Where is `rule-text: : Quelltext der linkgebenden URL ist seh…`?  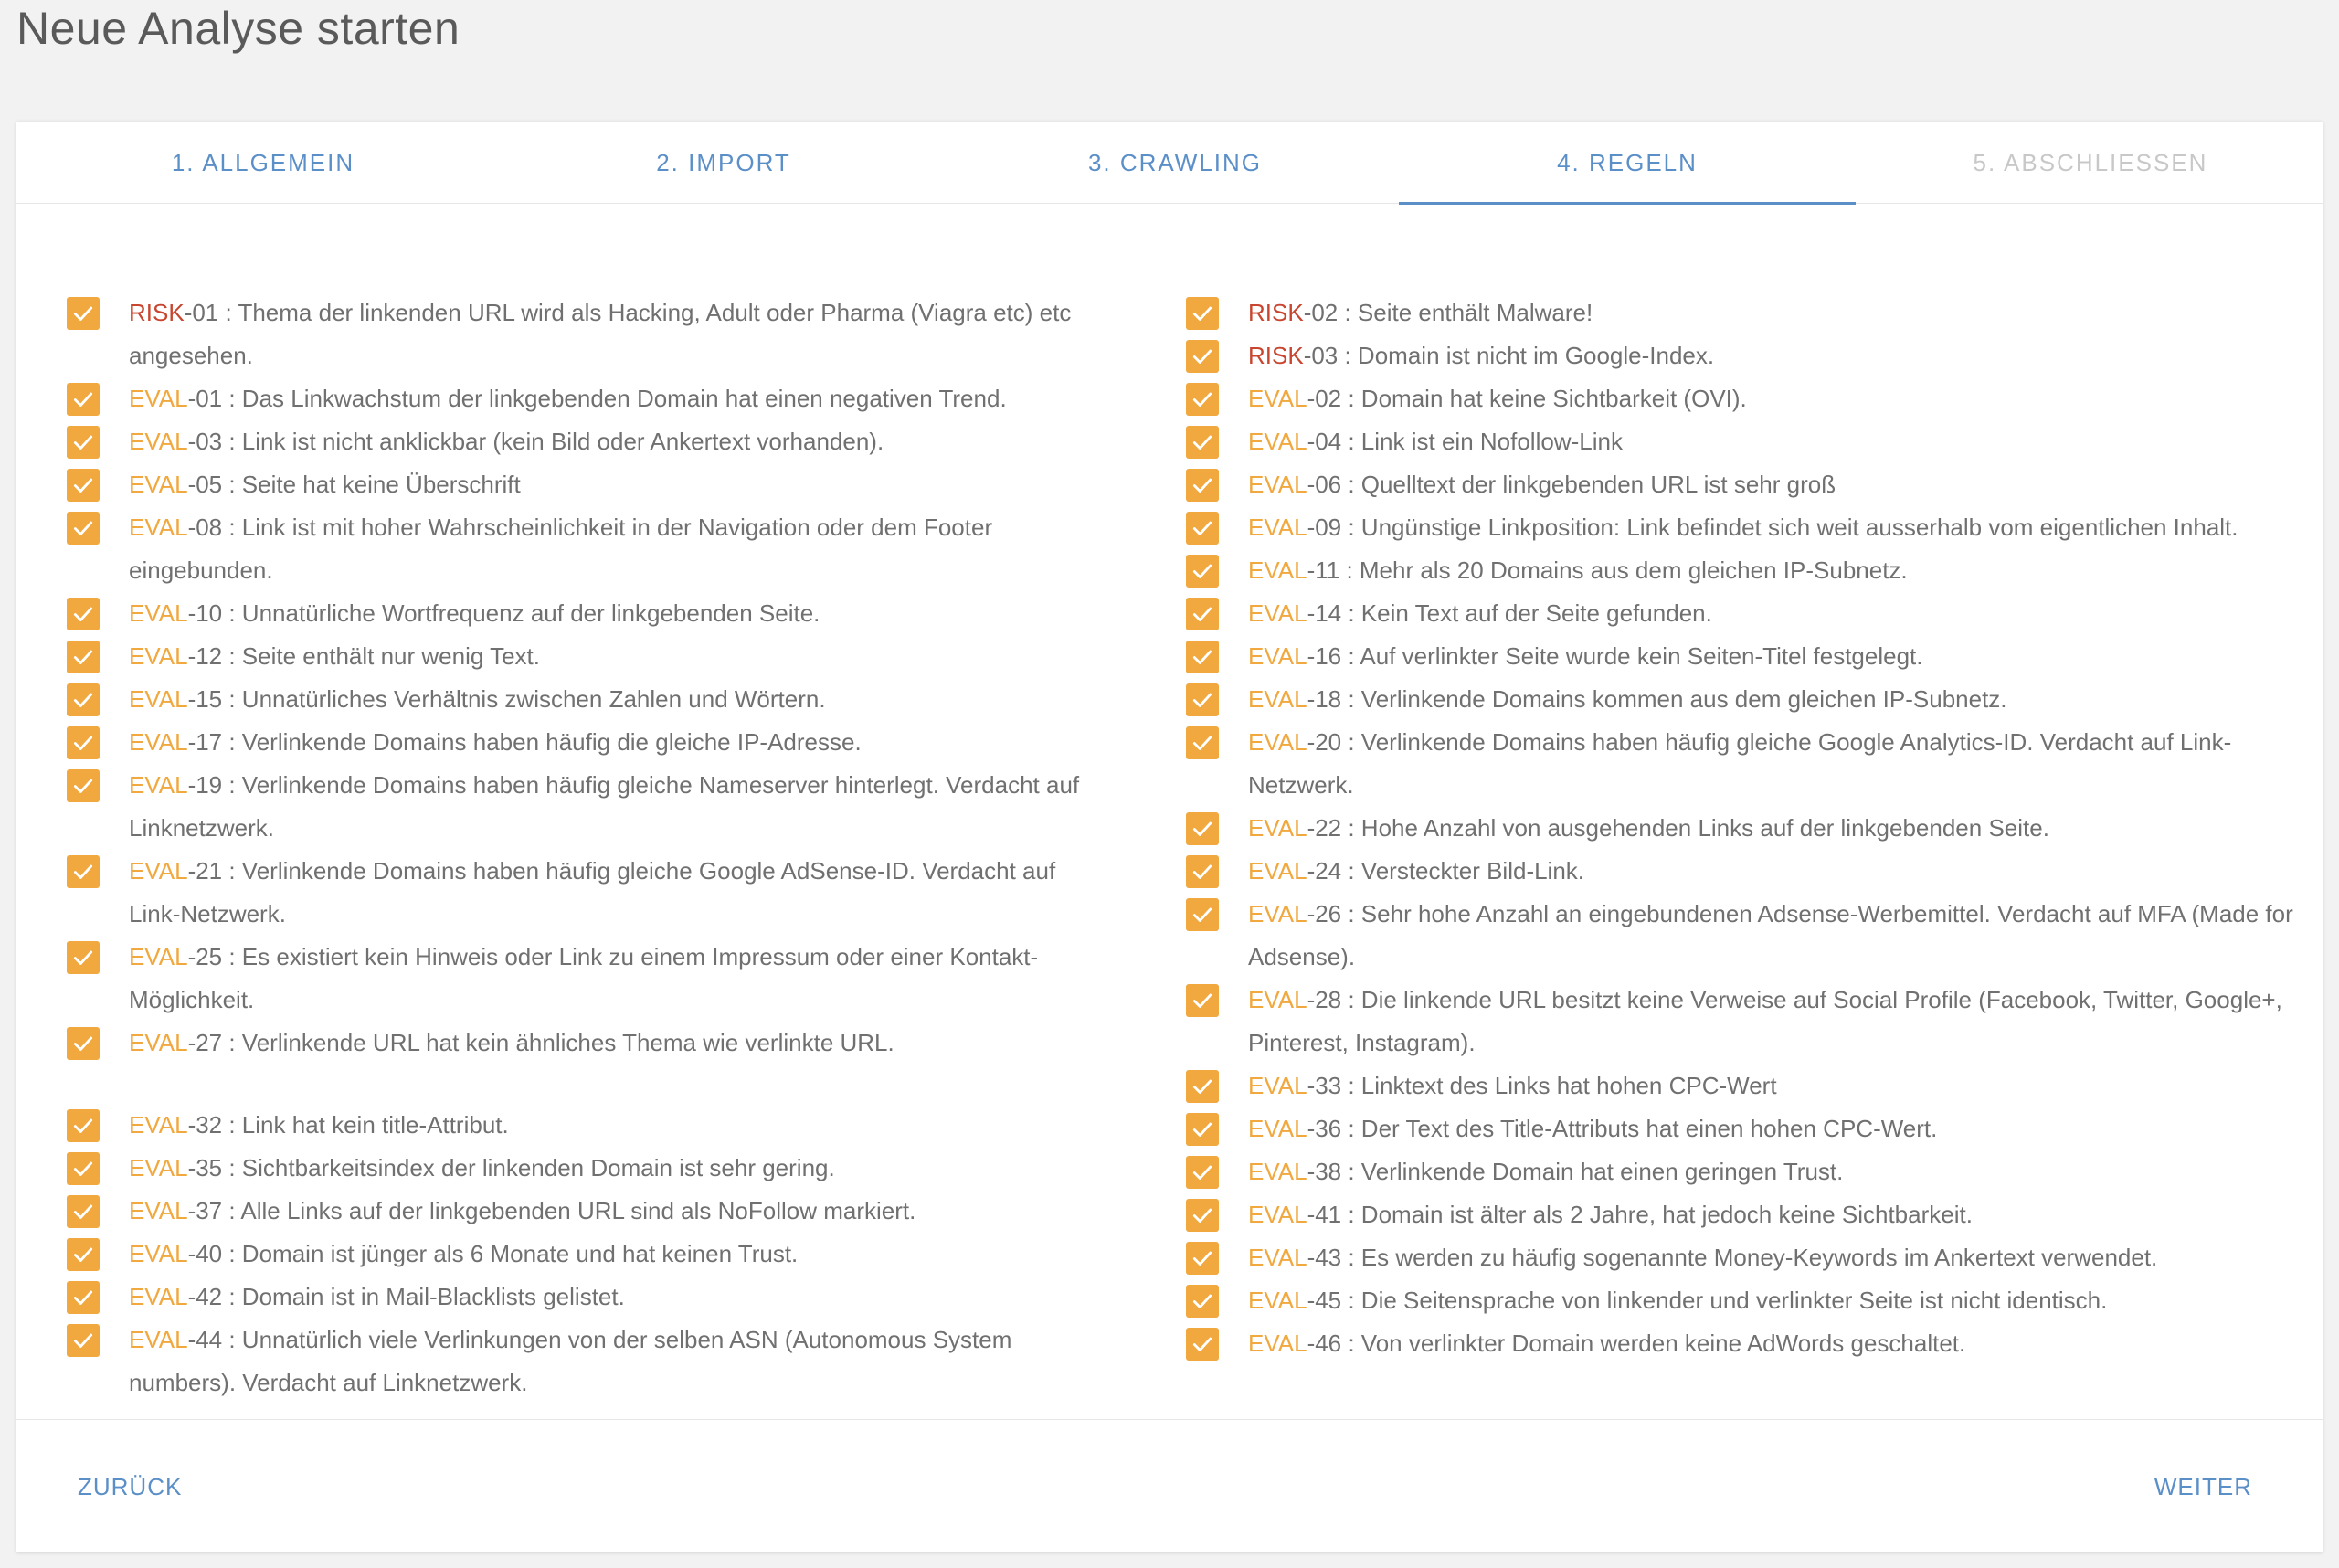 rule-text: : Quelltext der linkgebenden URL ist seh… is located at coordinates (1589, 485).